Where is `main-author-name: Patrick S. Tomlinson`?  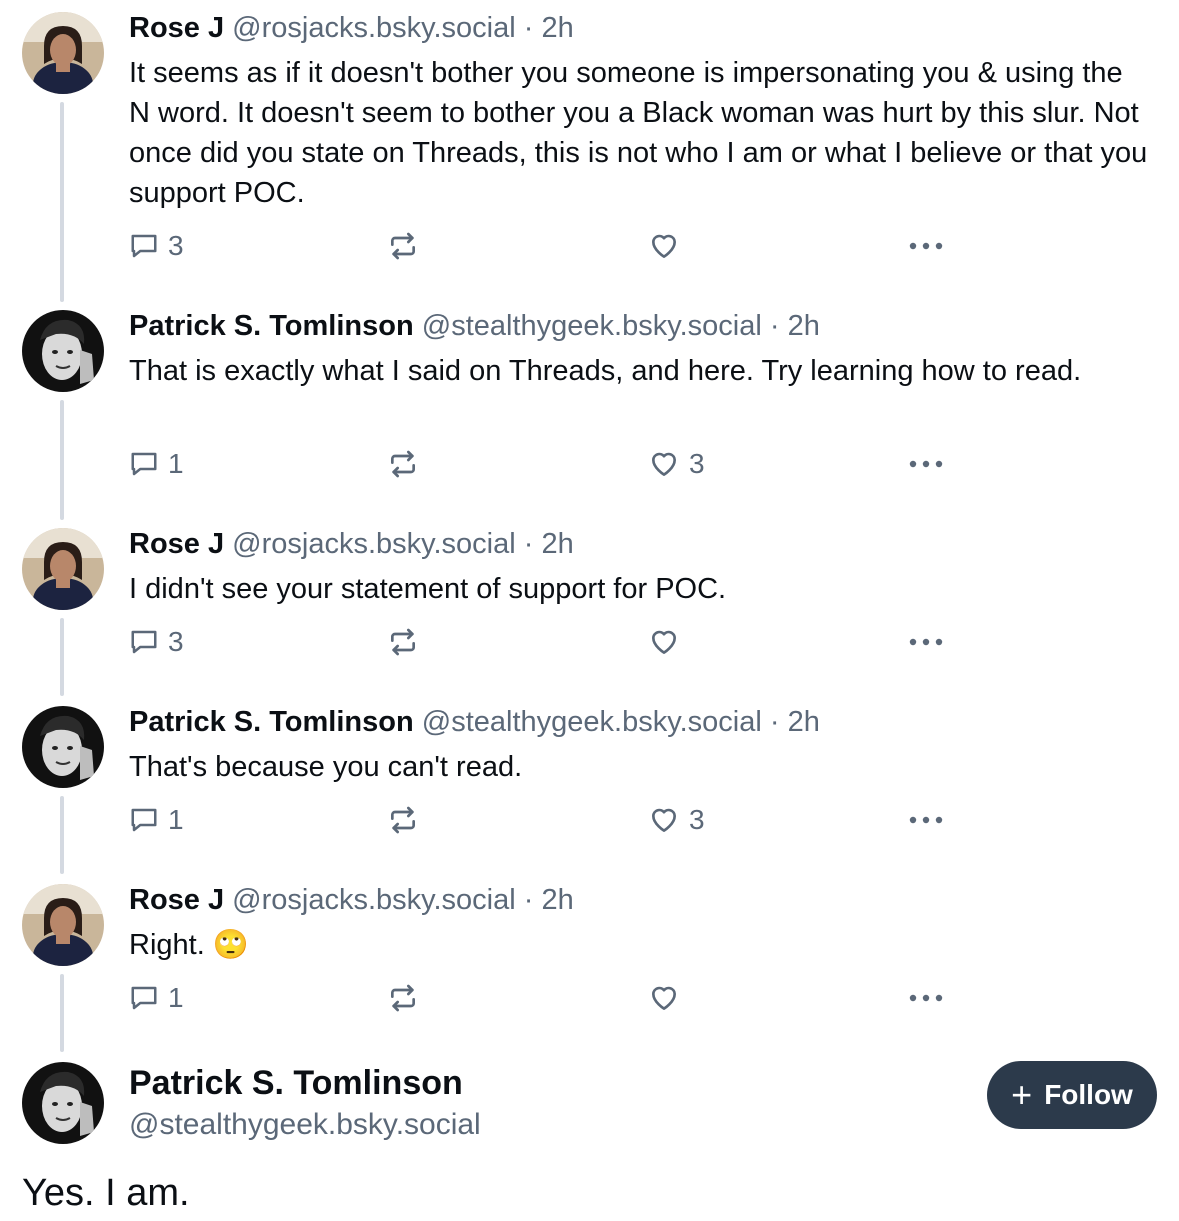 main-author-name: Patrick S. Tomlinson is located at coordinates (296, 1083).